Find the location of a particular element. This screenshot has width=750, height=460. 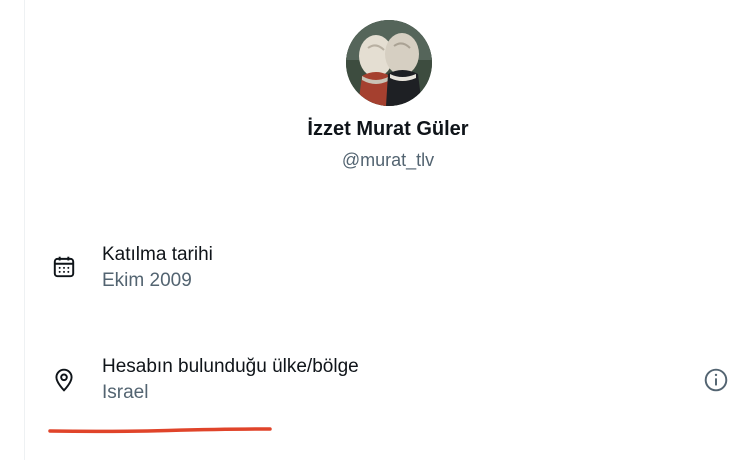

location-pin-icon is located at coordinates (64, 380).